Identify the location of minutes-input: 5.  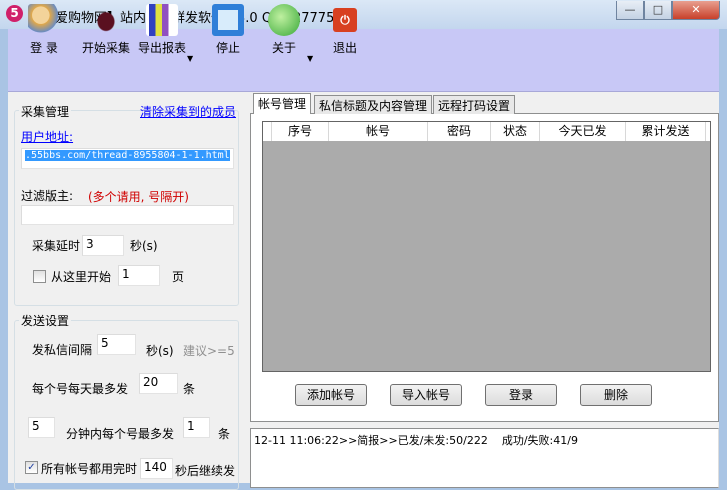
(41, 427).